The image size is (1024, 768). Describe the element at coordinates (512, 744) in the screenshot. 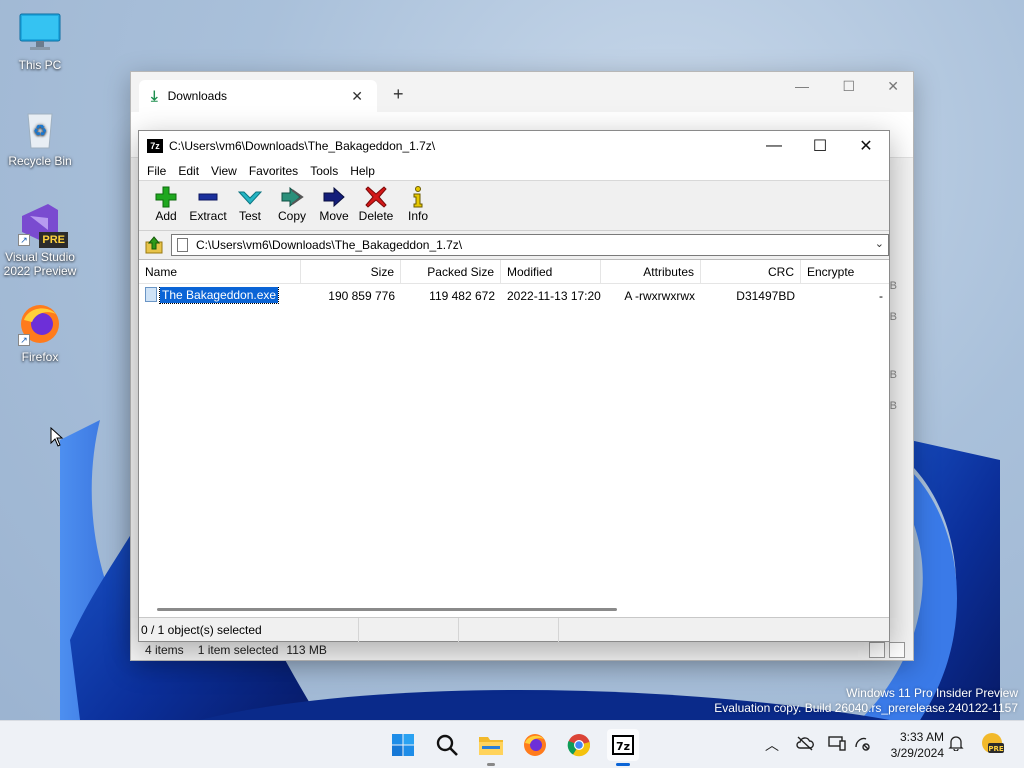

I see `taskbar: 7z ︿ 3:33 AM 3/29/2024 PRE` at that location.